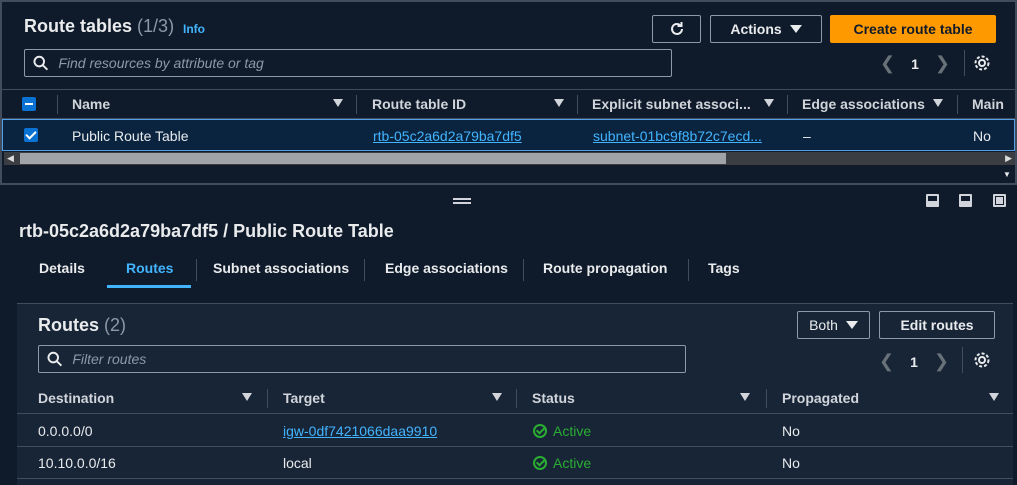  I want to click on target-link: igw-0df7421066daa9910, so click(360, 431).